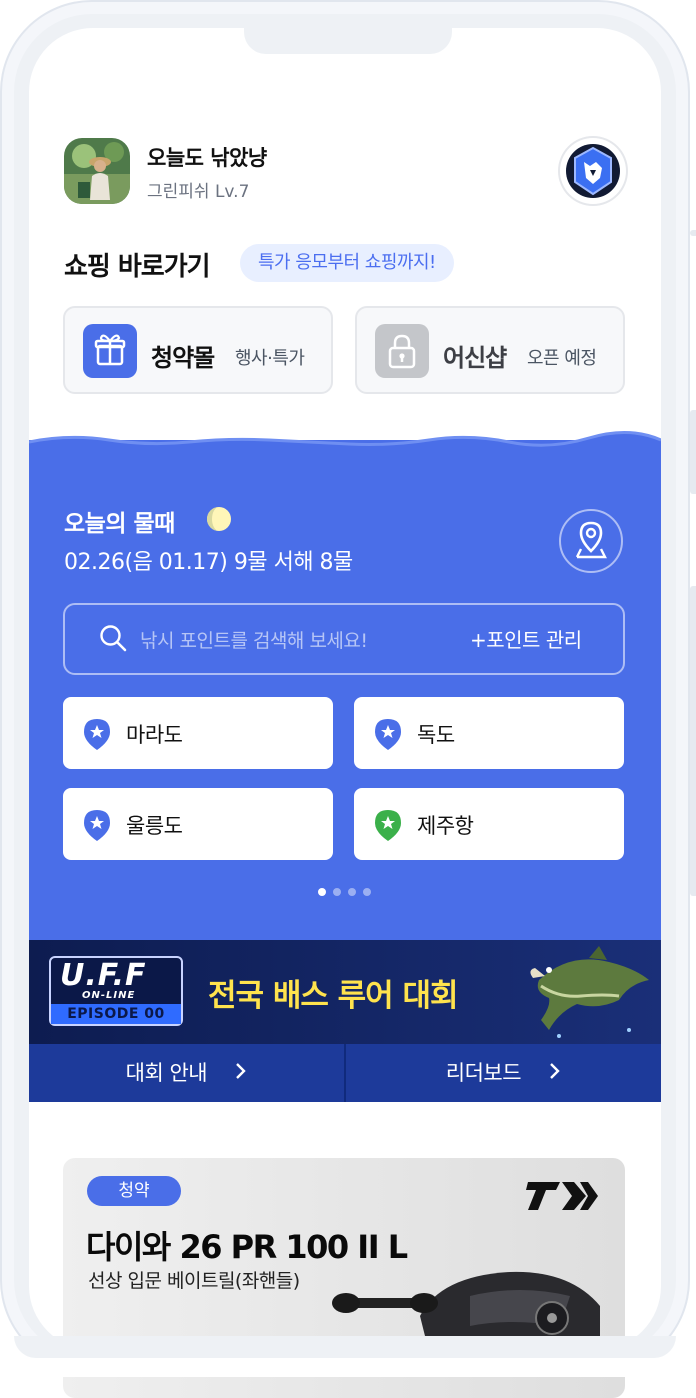  I want to click on uff-logo-subtext: ON-LINE, so click(109, 995).